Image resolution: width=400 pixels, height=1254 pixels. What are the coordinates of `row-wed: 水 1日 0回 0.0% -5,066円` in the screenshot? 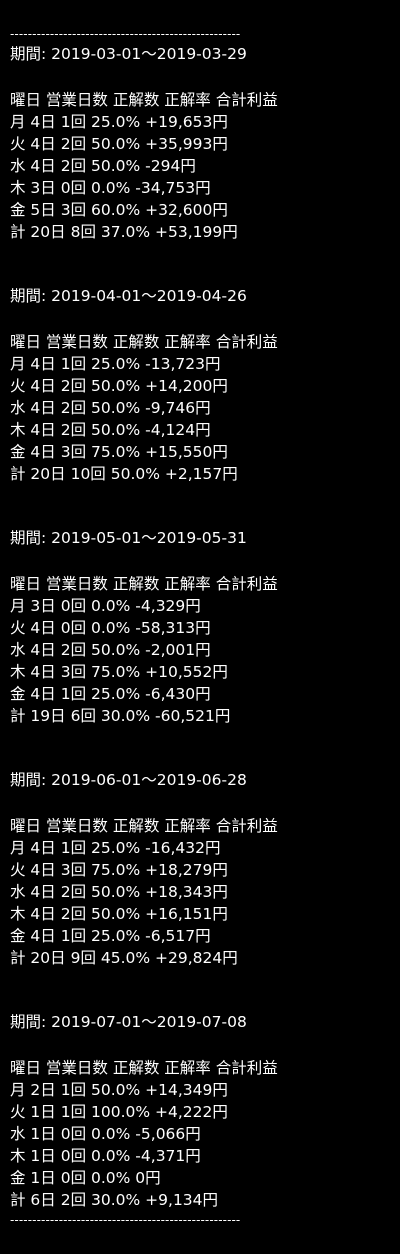 It's located at (105, 1134).